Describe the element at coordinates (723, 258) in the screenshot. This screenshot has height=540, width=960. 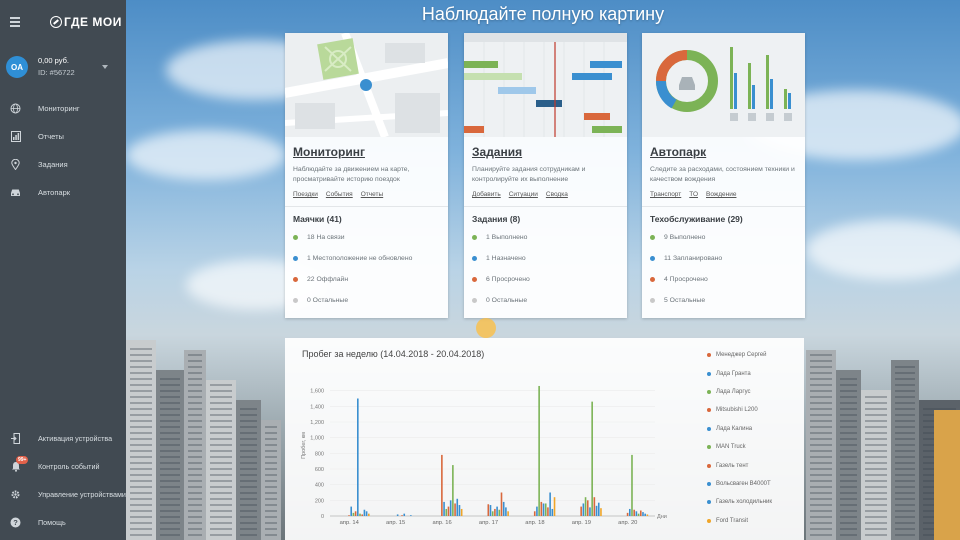
I see `stat-item: 11 Запланировано` at that location.